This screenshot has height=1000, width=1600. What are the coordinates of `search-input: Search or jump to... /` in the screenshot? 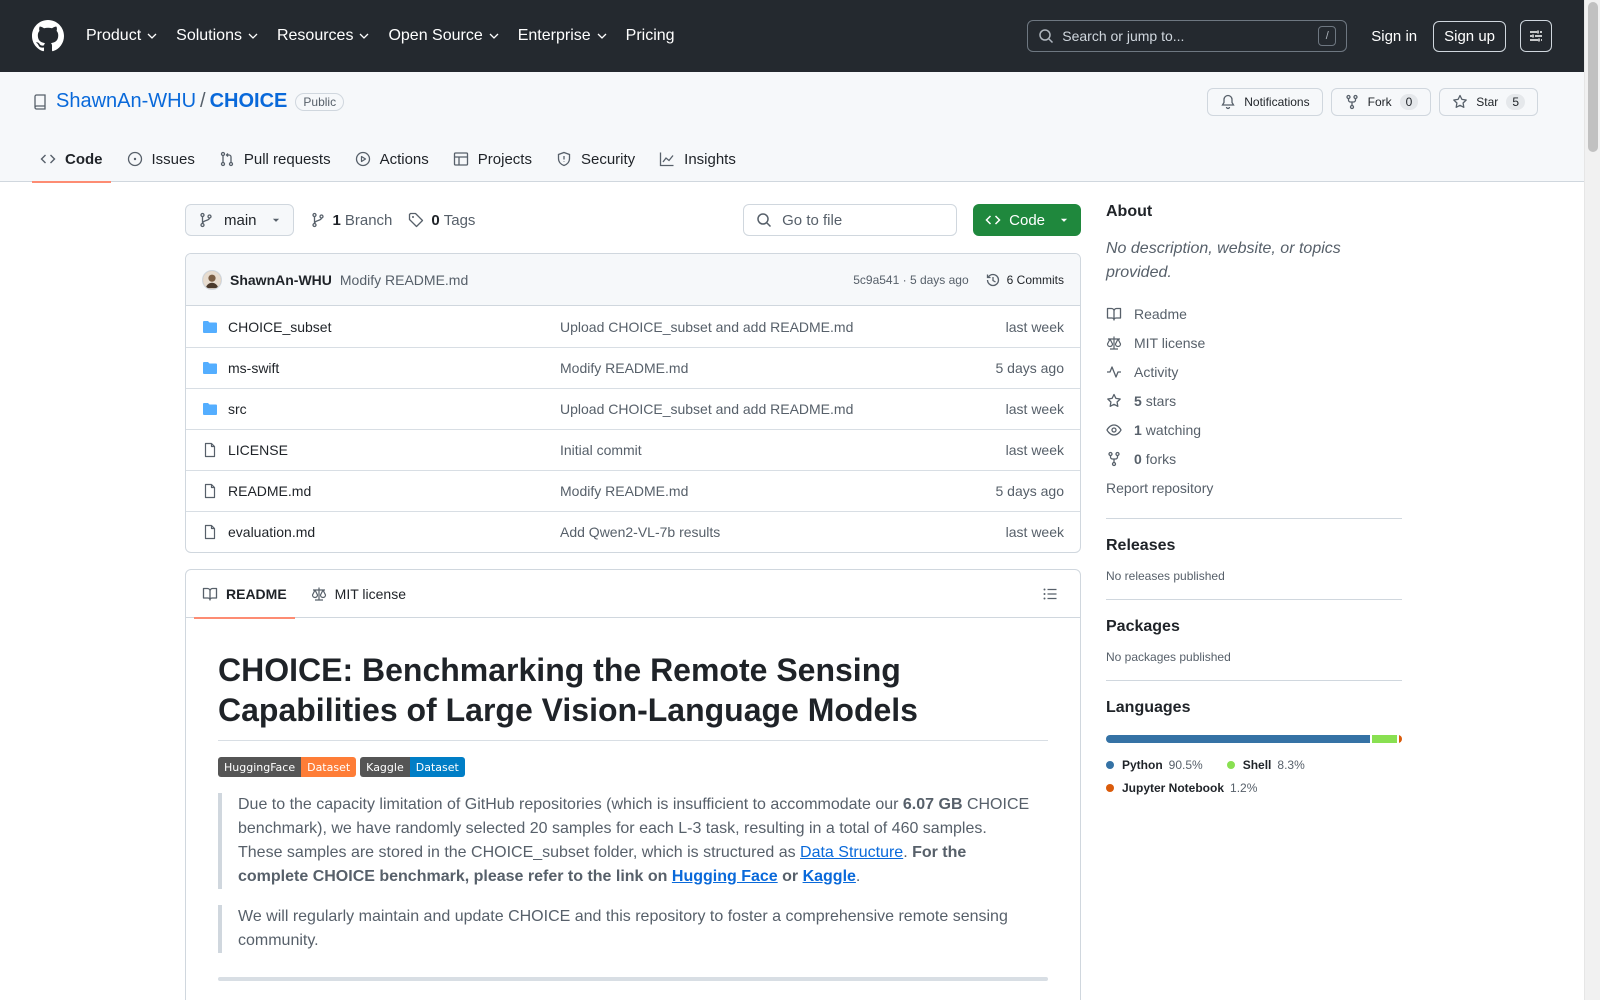 It's located at (1187, 36).